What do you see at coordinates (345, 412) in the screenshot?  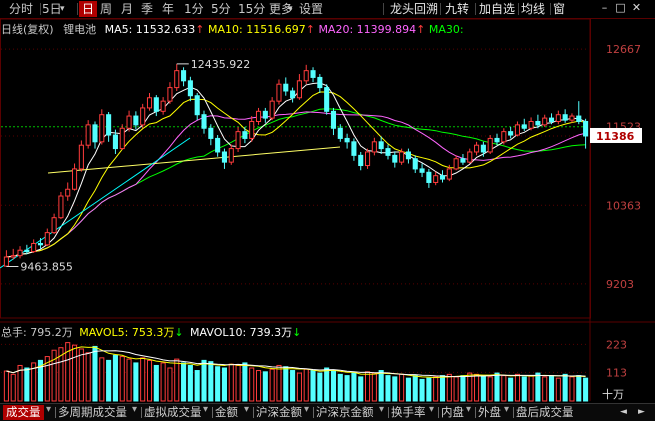 I see `tab-5: 沪深京金额` at bounding box center [345, 412].